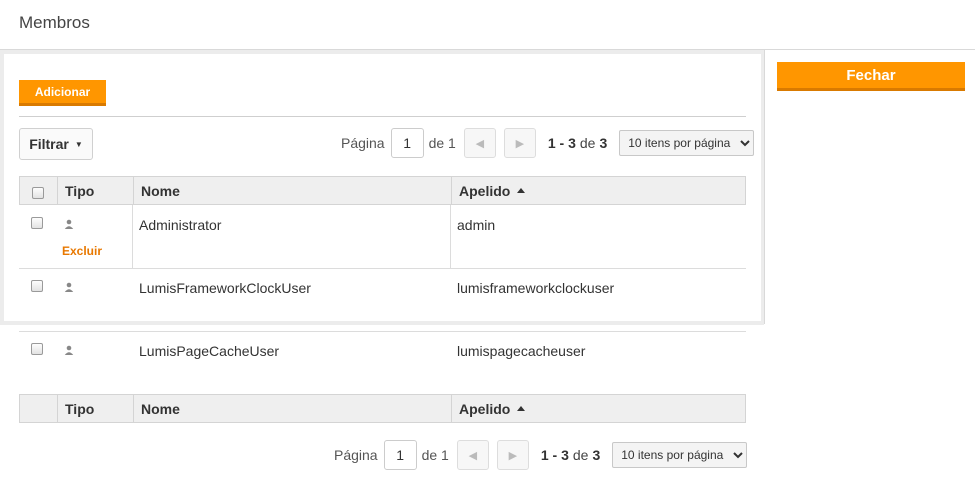 This screenshot has height=489, width=975. What do you see at coordinates (209, 351) in the screenshot?
I see `row-name: LumisPageCacheUser` at bounding box center [209, 351].